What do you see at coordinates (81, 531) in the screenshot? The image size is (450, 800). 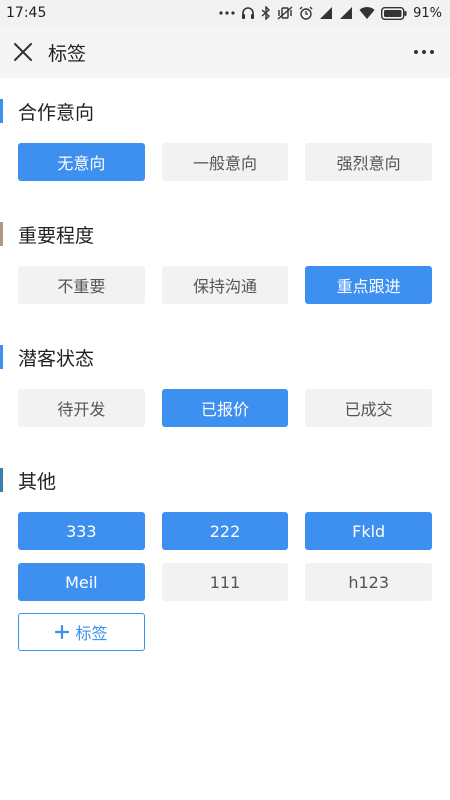 I see `tag-chip: 333` at bounding box center [81, 531].